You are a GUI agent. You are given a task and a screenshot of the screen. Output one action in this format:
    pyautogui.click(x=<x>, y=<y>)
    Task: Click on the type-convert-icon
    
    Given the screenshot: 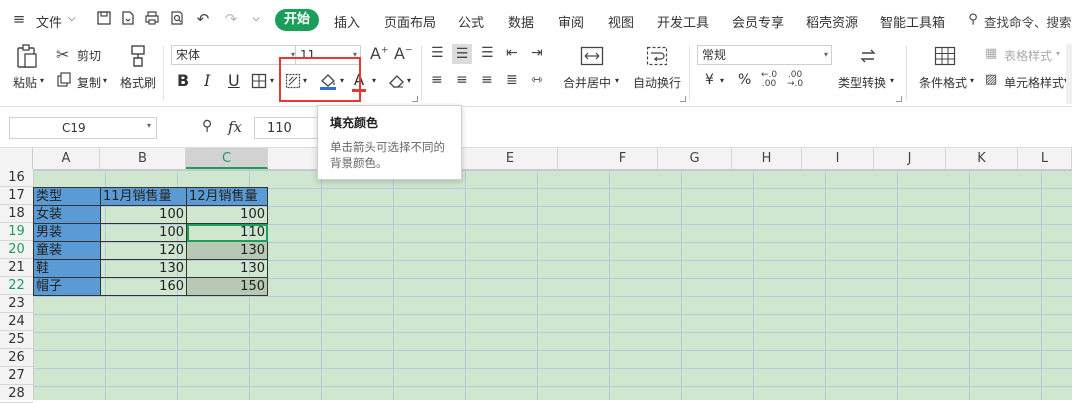 What is the action you would take?
    pyautogui.click(x=868, y=57)
    